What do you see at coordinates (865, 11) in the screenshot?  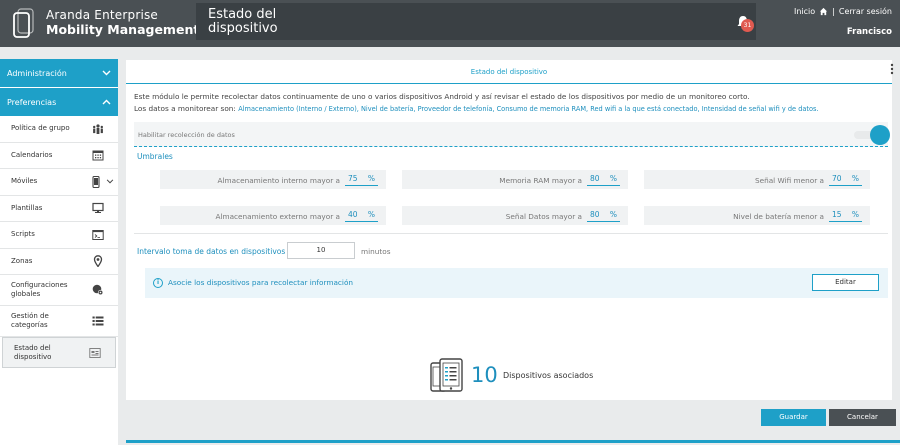 I see `logout-link: Cerrar sesión` at bounding box center [865, 11].